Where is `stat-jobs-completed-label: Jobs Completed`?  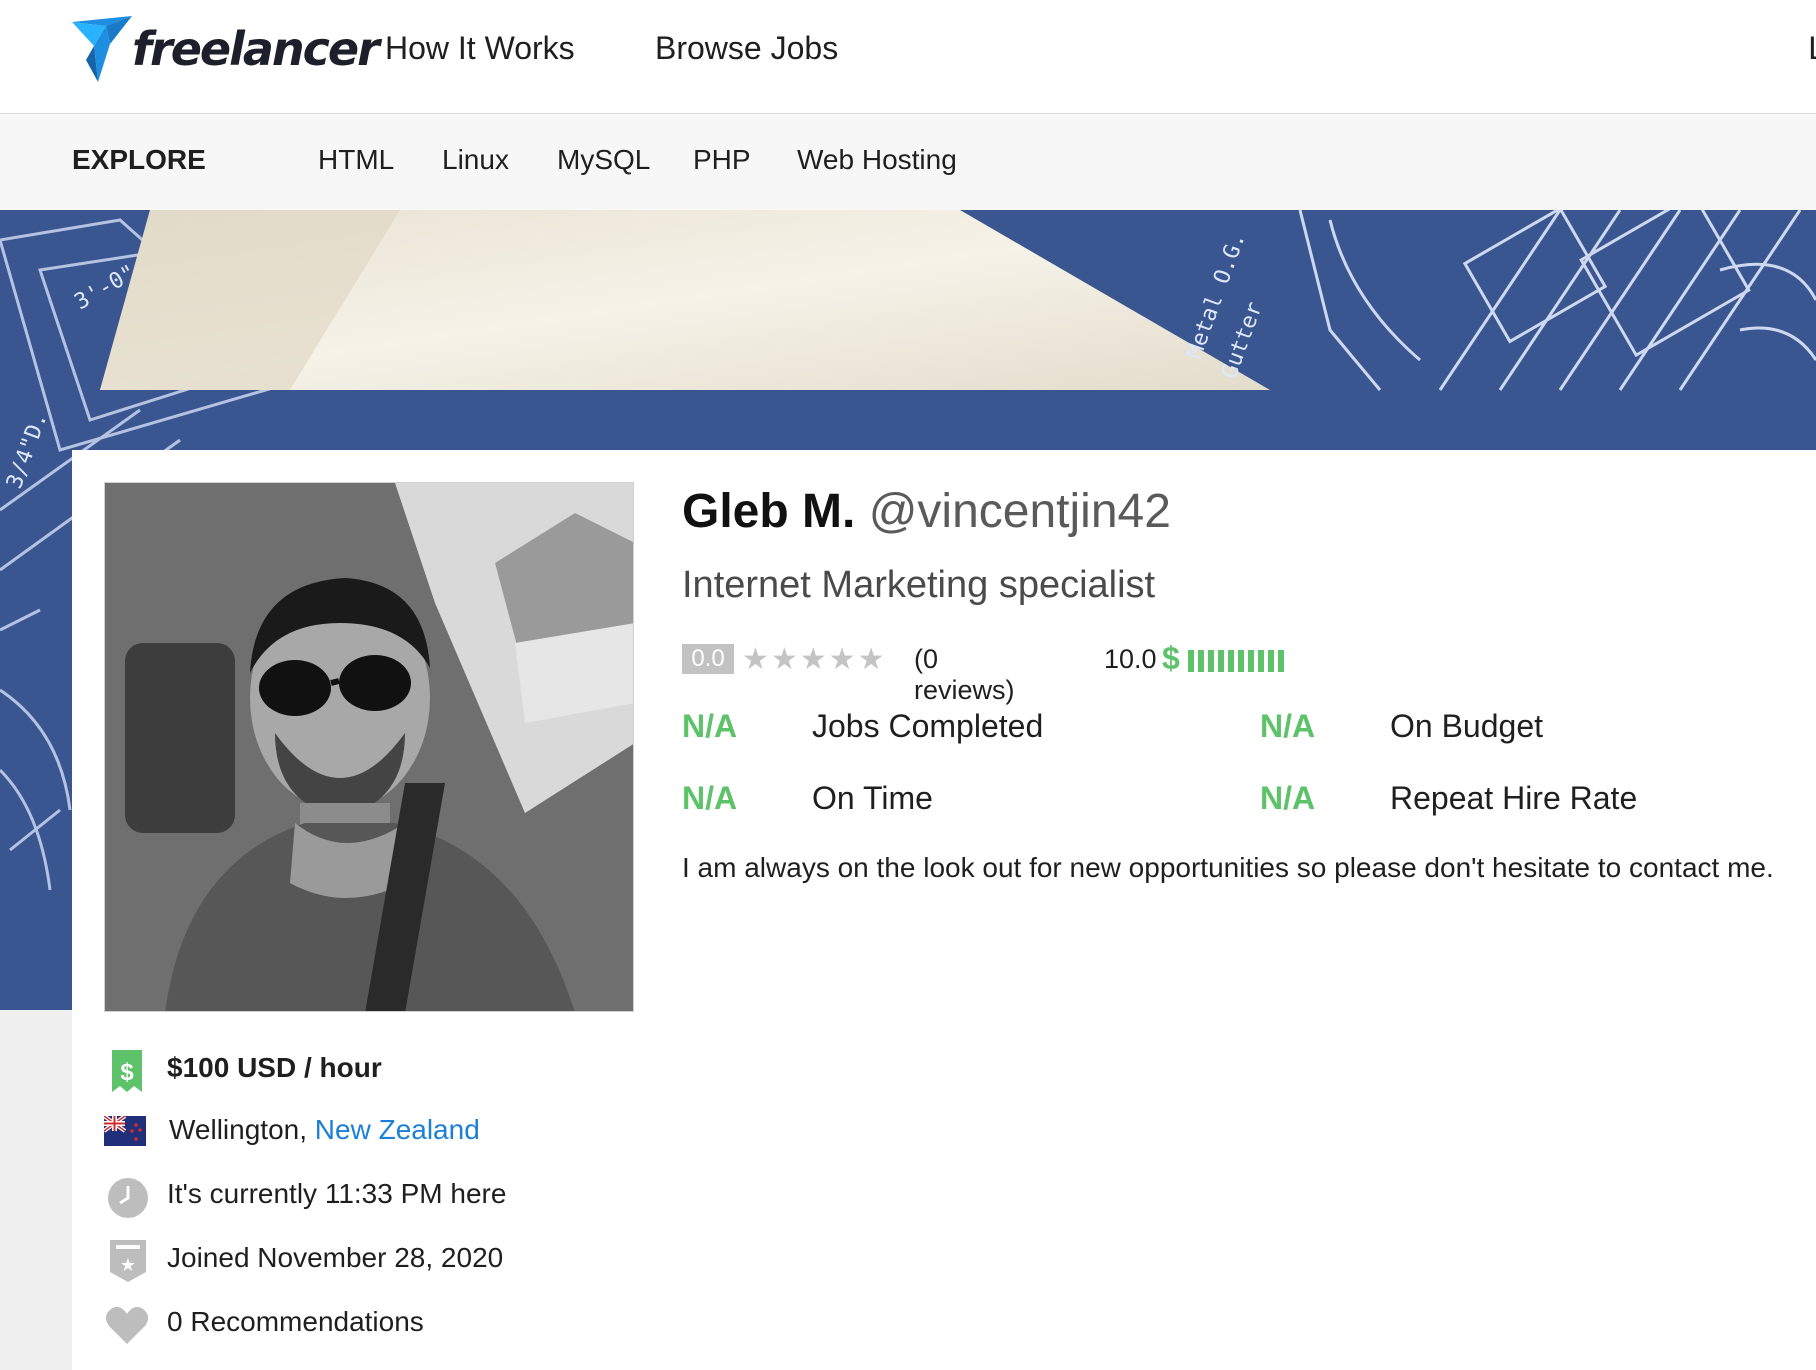 stat-jobs-completed-label: Jobs Completed is located at coordinates (928, 726).